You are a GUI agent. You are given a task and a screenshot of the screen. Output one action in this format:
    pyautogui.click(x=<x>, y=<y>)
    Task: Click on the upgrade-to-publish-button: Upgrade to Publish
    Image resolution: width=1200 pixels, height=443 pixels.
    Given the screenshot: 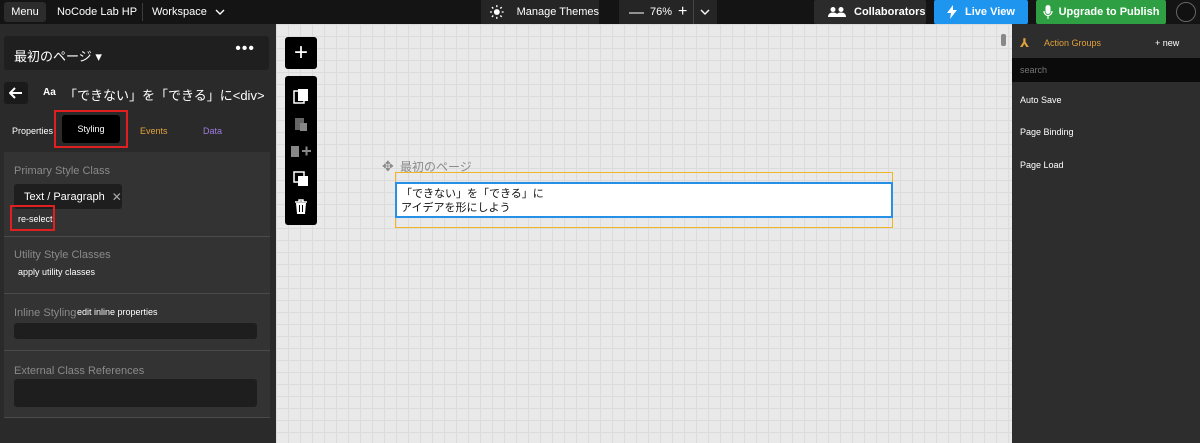 What is the action you would take?
    pyautogui.click(x=1101, y=12)
    